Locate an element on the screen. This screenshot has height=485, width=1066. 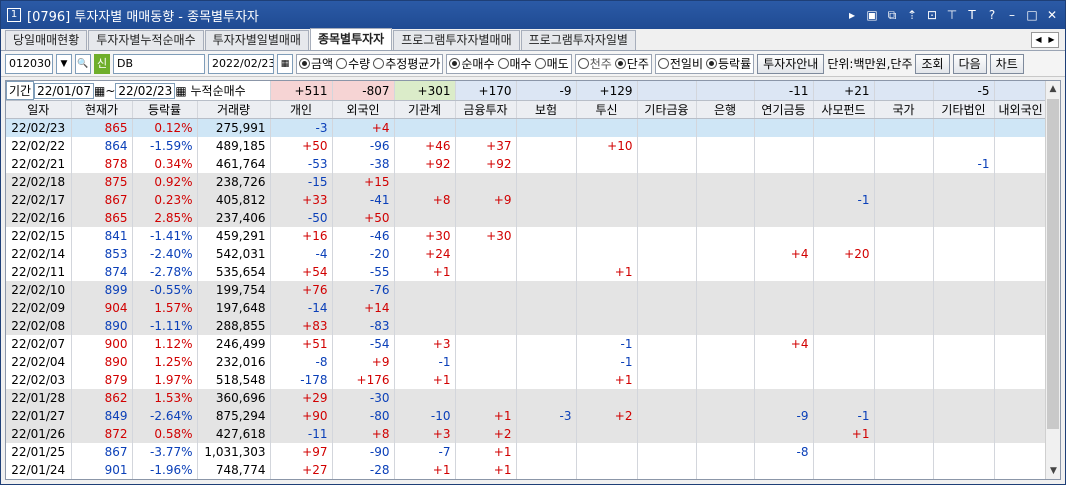
table-row: 22/02/23 865 0.12% 275,991 -3 +4 is located at coordinates (527, 127).